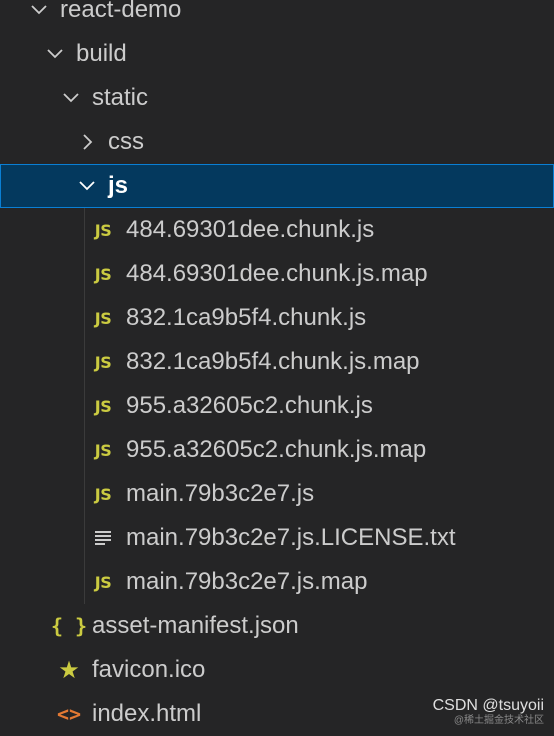  I want to click on file-item: main.79b3c2e7.js.LICENSE.txt, so click(277, 538).